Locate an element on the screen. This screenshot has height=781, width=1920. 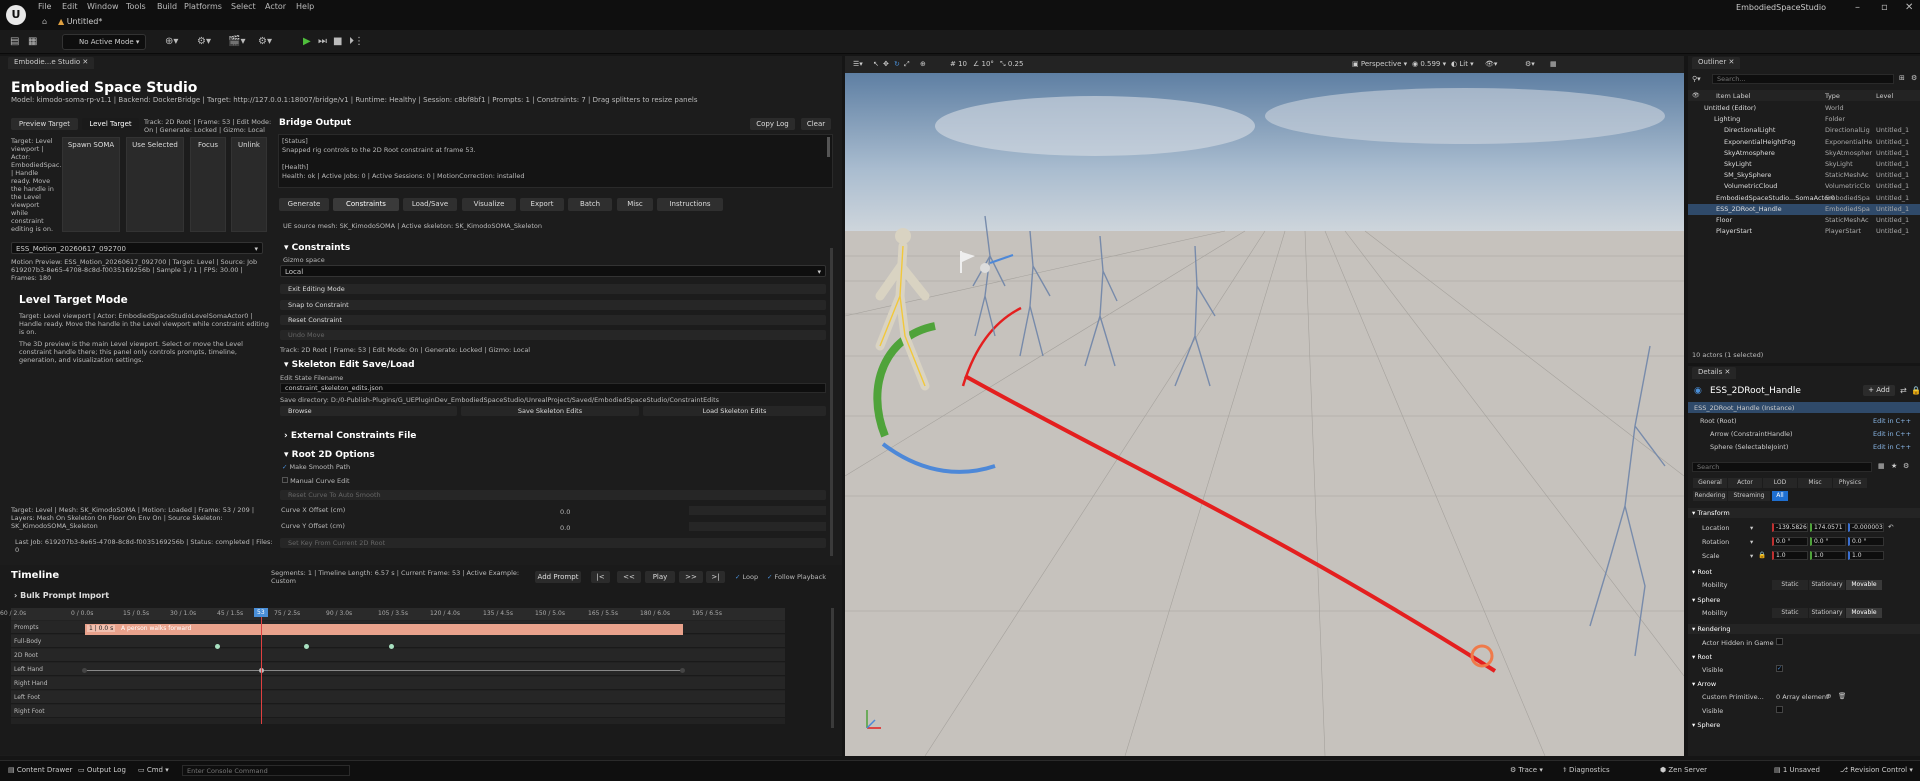
viewport-menu-icon: ☰▾ is located at coordinates (858, 64).